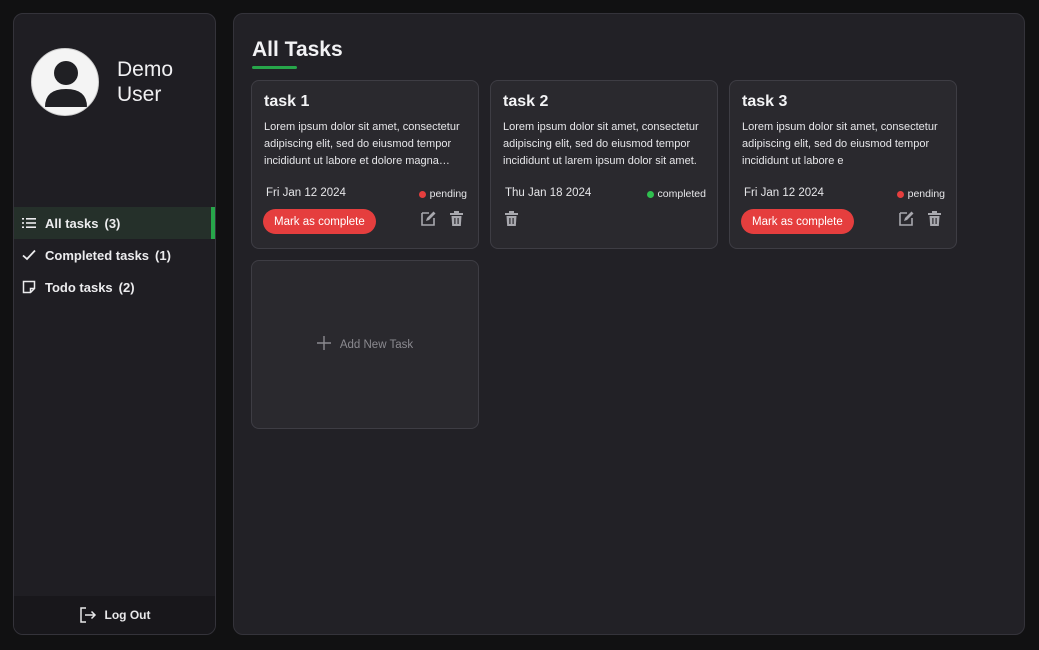 This screenshot has height=650, width=1039. I want to click on add-task-label: Add New Task, so click(376, 344).